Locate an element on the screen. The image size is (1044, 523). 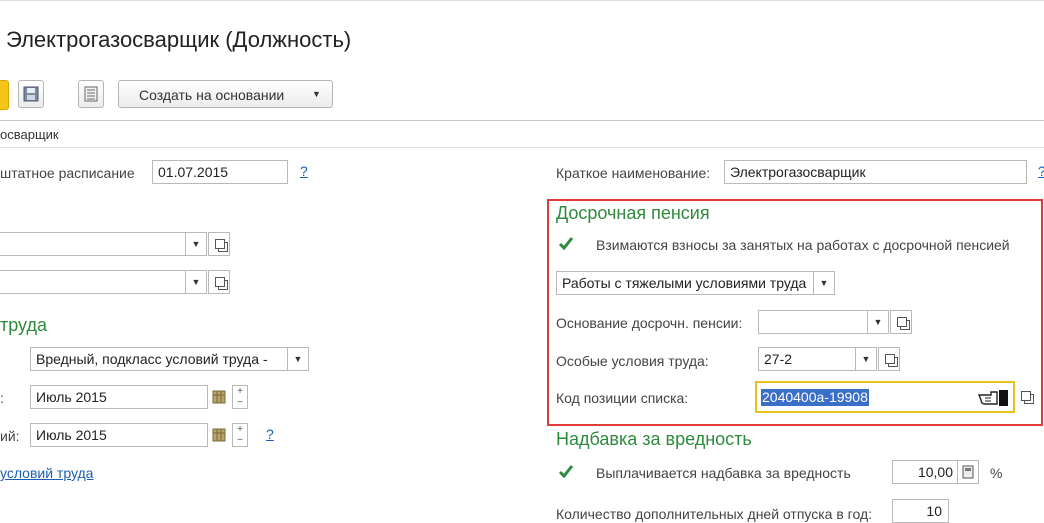
save-and-close-button is located at coordinates (4, 95).